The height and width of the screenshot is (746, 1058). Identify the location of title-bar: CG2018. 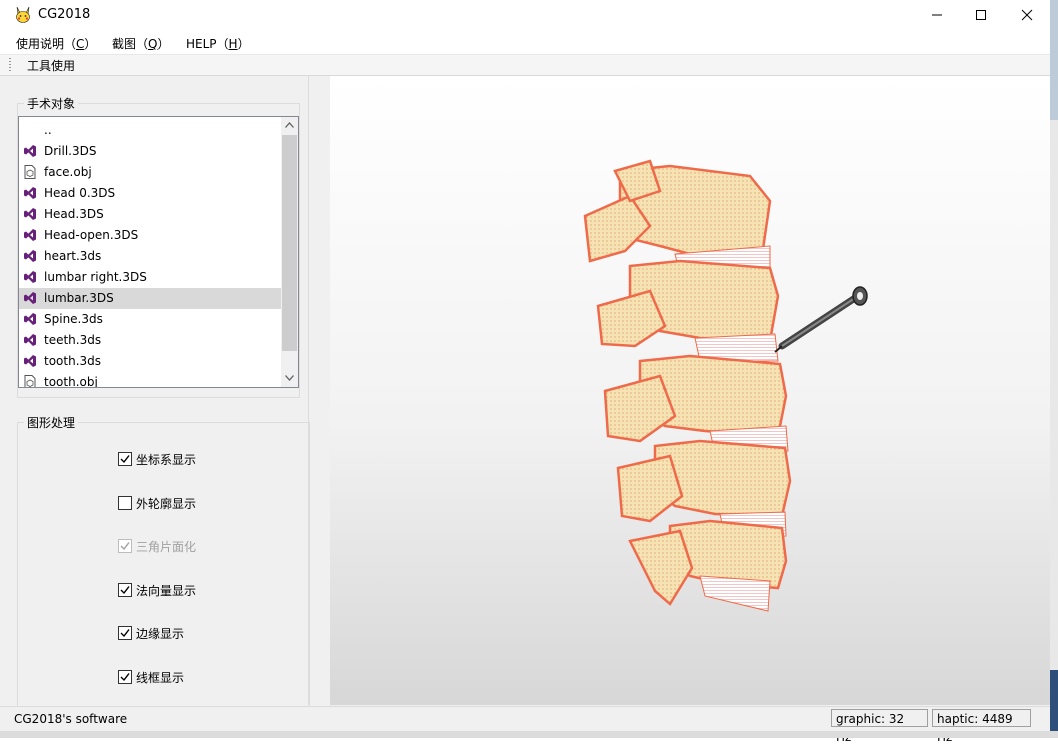
(525, 15).